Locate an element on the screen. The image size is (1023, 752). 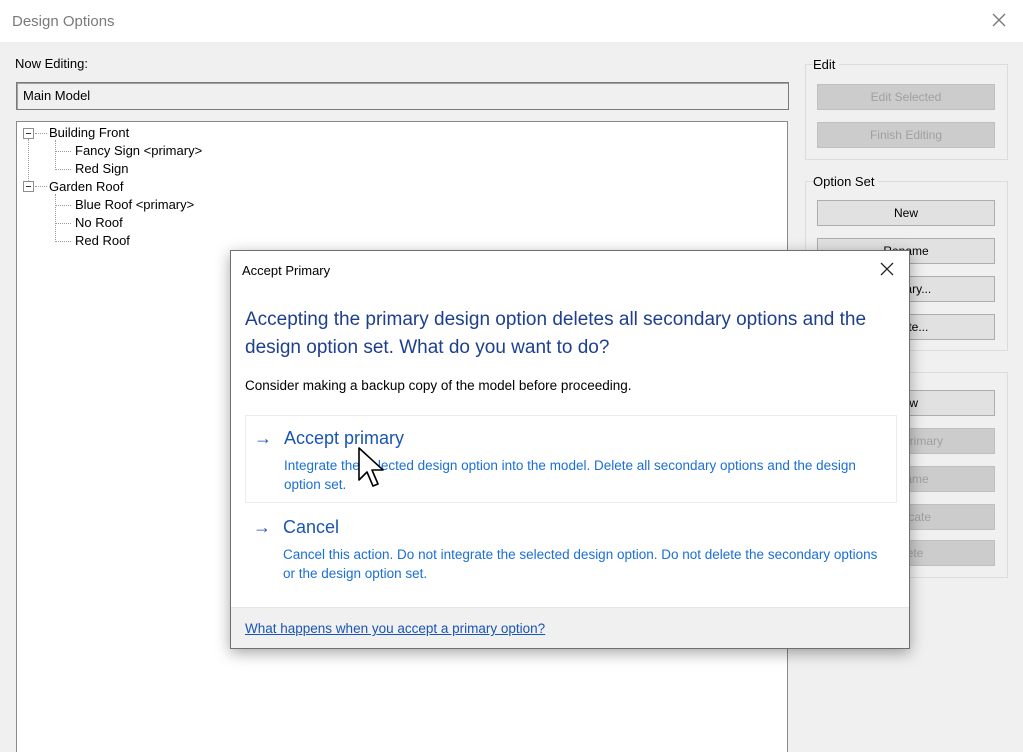
tree-item-label: Building Front is located at coordinates (89, 132).